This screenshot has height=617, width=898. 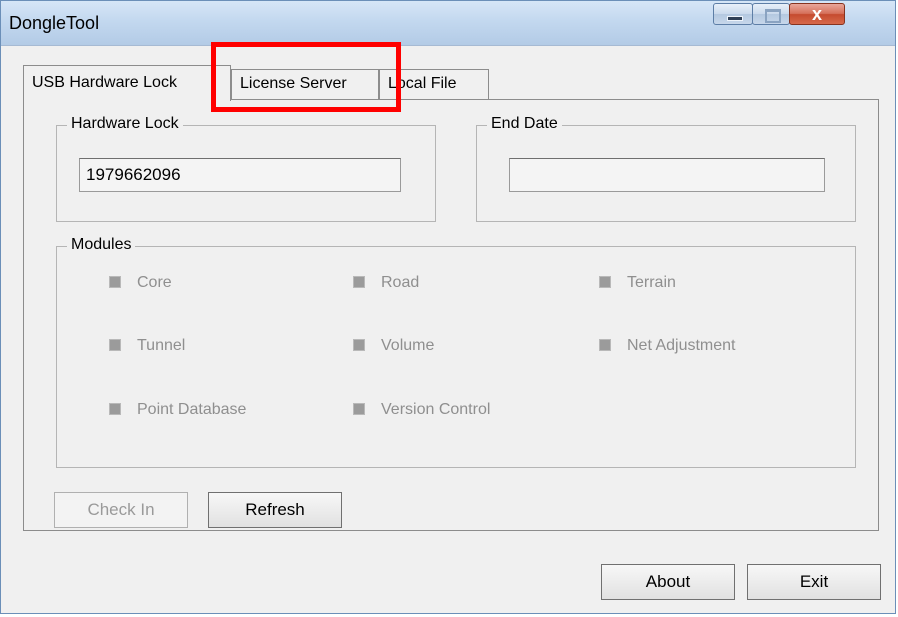 What do you see at coordinates (448, 23) in the screenshot?
I see `title-bar: DongleTool x` at bounding box center [448, 23].